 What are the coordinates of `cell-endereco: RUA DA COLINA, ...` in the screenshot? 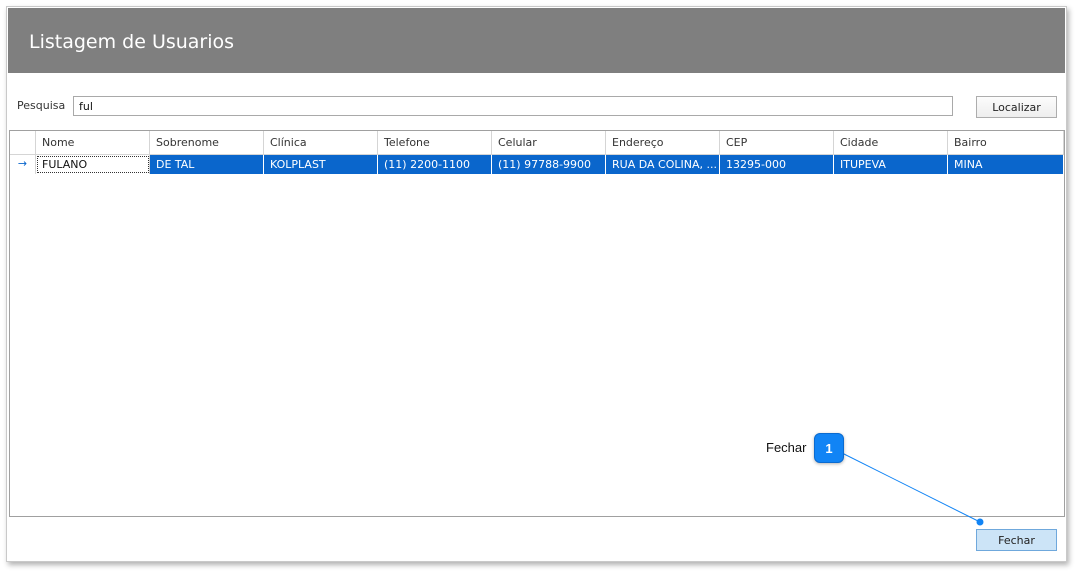 It's located at (663, 164).